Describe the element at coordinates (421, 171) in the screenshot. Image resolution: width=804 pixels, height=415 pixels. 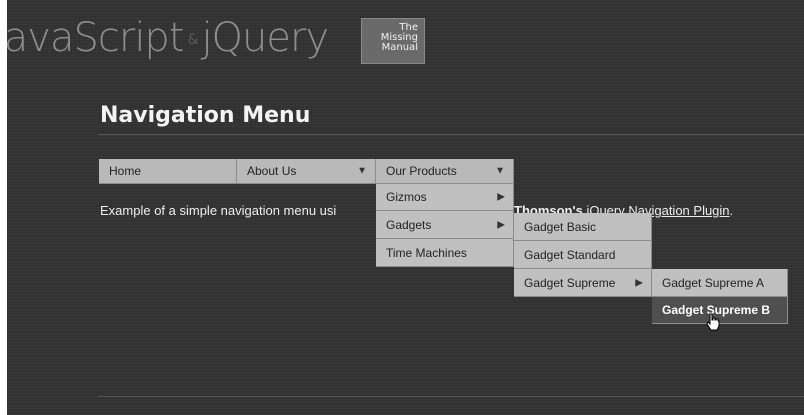
I see `nav-label-our-products: Our Products` at that location.